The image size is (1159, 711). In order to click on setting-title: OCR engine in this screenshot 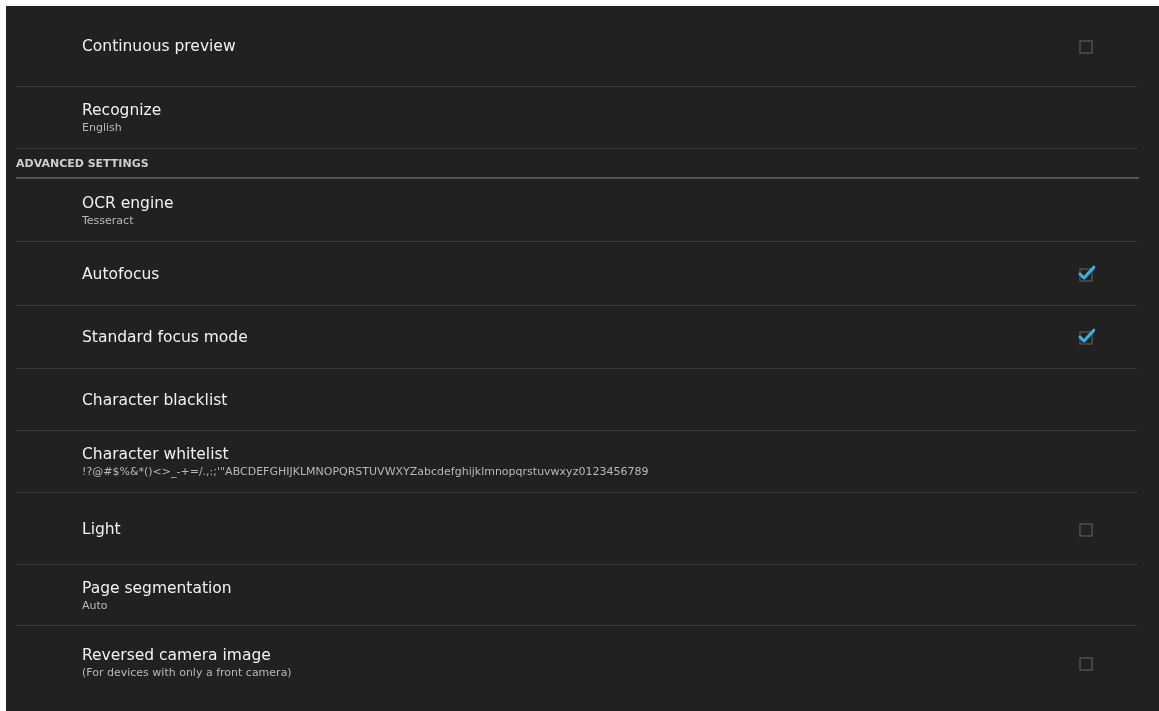, I will do `click(128, 202)`.